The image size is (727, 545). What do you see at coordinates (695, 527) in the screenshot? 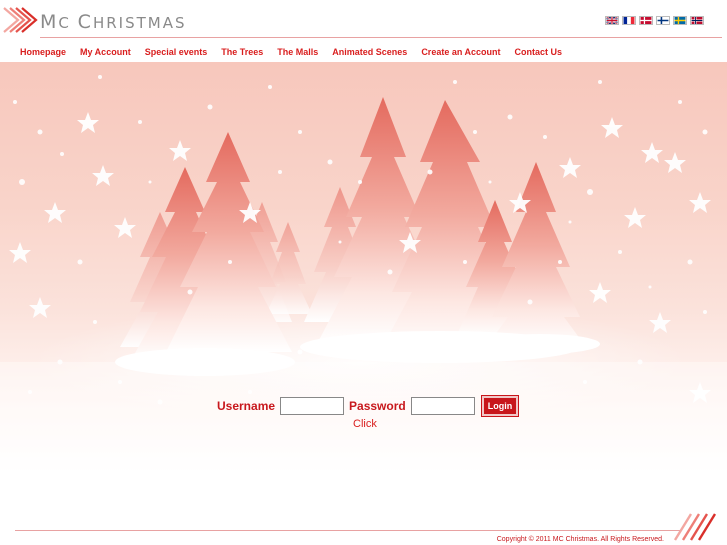
I see `footer-stripes-icon` at bounding box center [695, 527].